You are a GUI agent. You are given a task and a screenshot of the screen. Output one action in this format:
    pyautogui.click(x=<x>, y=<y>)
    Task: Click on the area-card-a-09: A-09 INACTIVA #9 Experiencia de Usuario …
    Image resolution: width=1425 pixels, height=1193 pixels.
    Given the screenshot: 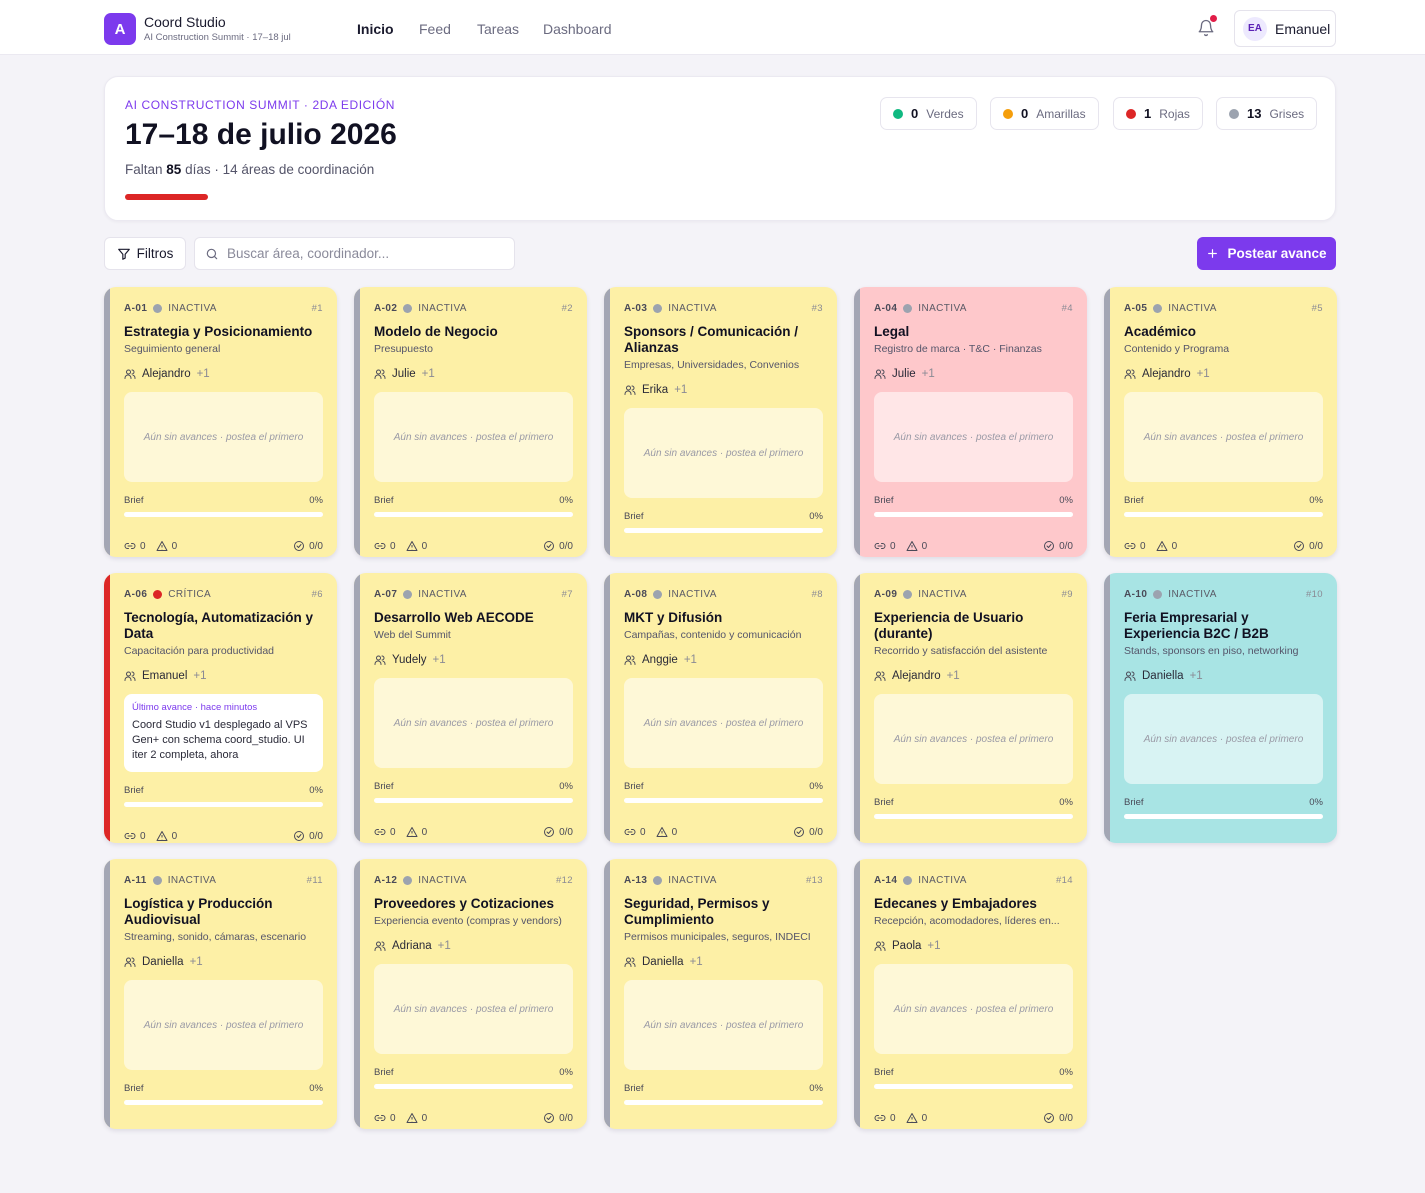 What is the action you would take?
    pyautogui.click(x=970, y=708)
    